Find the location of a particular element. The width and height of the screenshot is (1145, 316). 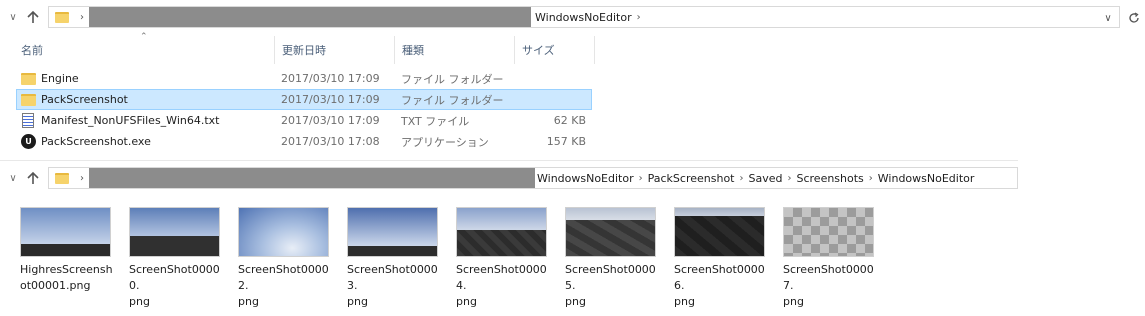

column-size-label: サイズ is located at coordinates (538, 50).